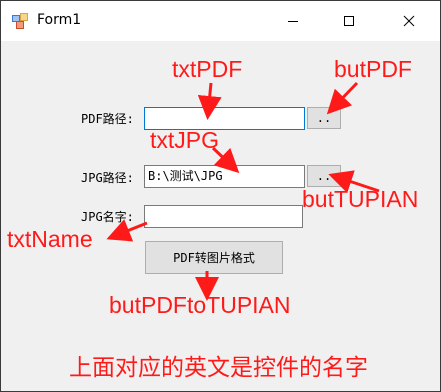 Image resolution: width=441 pixels, height=392 pixels. What do you see at coordinates (209, 101) in the screenshot?
I see `arrow-txtPDF` at bounding box center [209, 101].